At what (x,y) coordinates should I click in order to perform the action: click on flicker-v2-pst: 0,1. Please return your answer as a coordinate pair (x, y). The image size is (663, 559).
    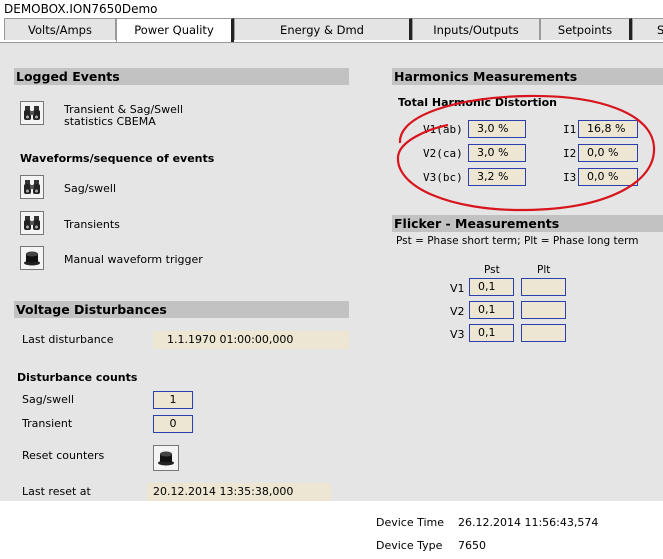
    Looking at the image, I should click on (491, 310).